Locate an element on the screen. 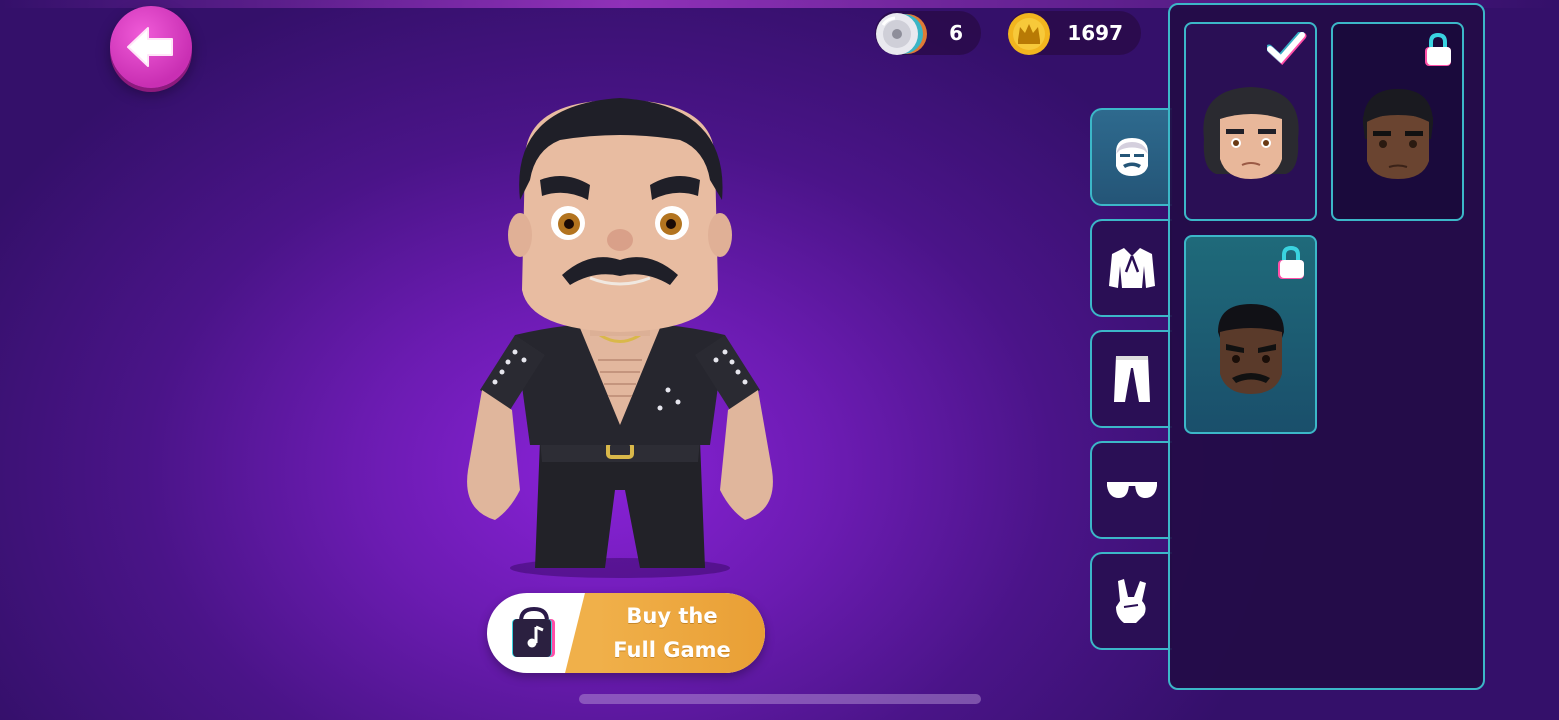 The width and height of the screenshot is (1559, 720). coins-counter: 1697 is located at coordinates (1074, 33).